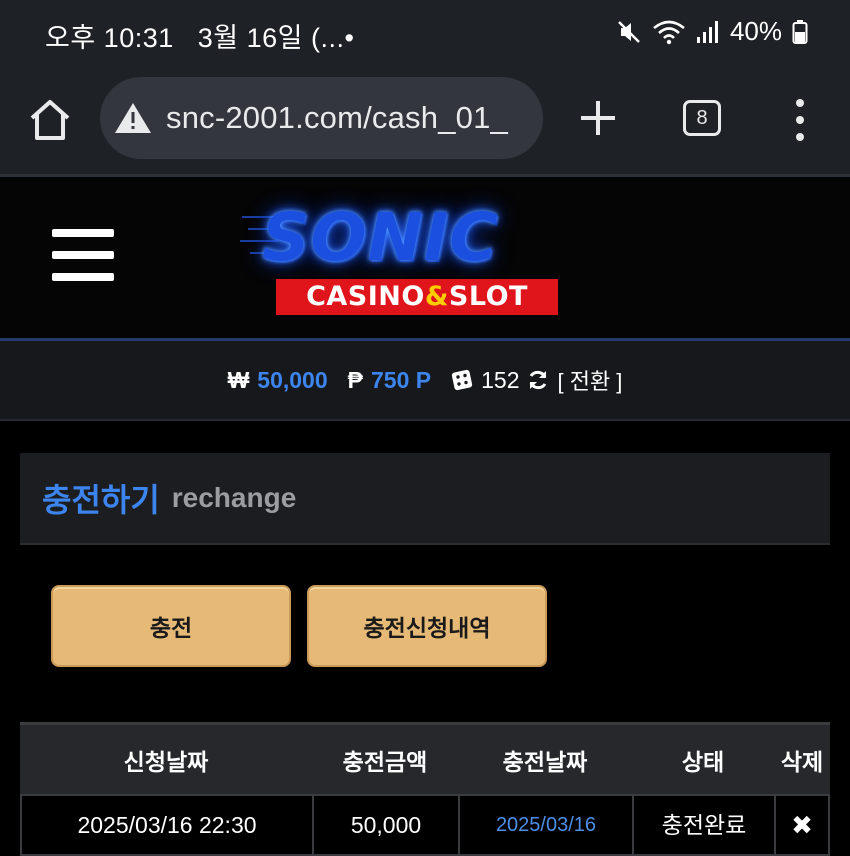 This screenshot has height=856, width=850. What do you see at coordinates (500, 379) in the screenshot?
I see `chip-value: 152` at bounding box center [500, 379].